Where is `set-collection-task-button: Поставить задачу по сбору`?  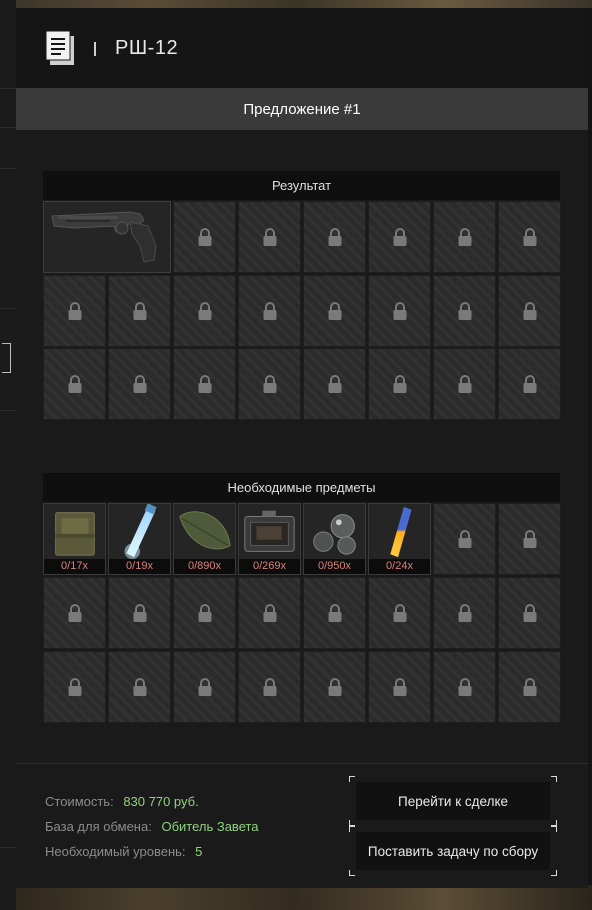
set-collection-task-button: Поставить задачу по сбору is located at coordinates (453, 851).